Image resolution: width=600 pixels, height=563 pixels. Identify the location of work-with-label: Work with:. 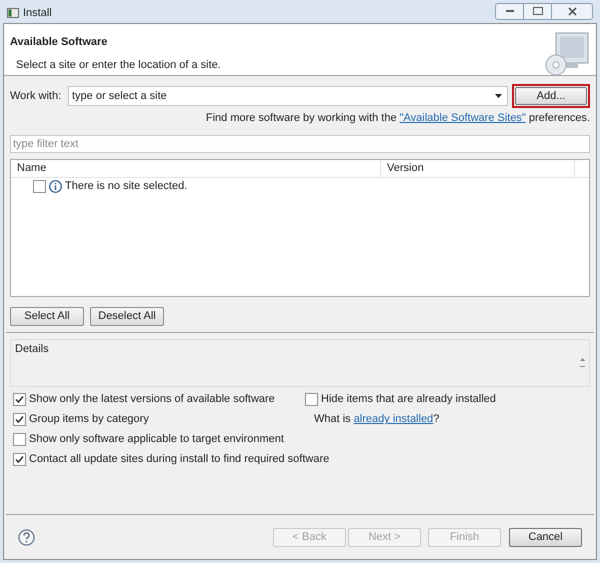
(36, 96).